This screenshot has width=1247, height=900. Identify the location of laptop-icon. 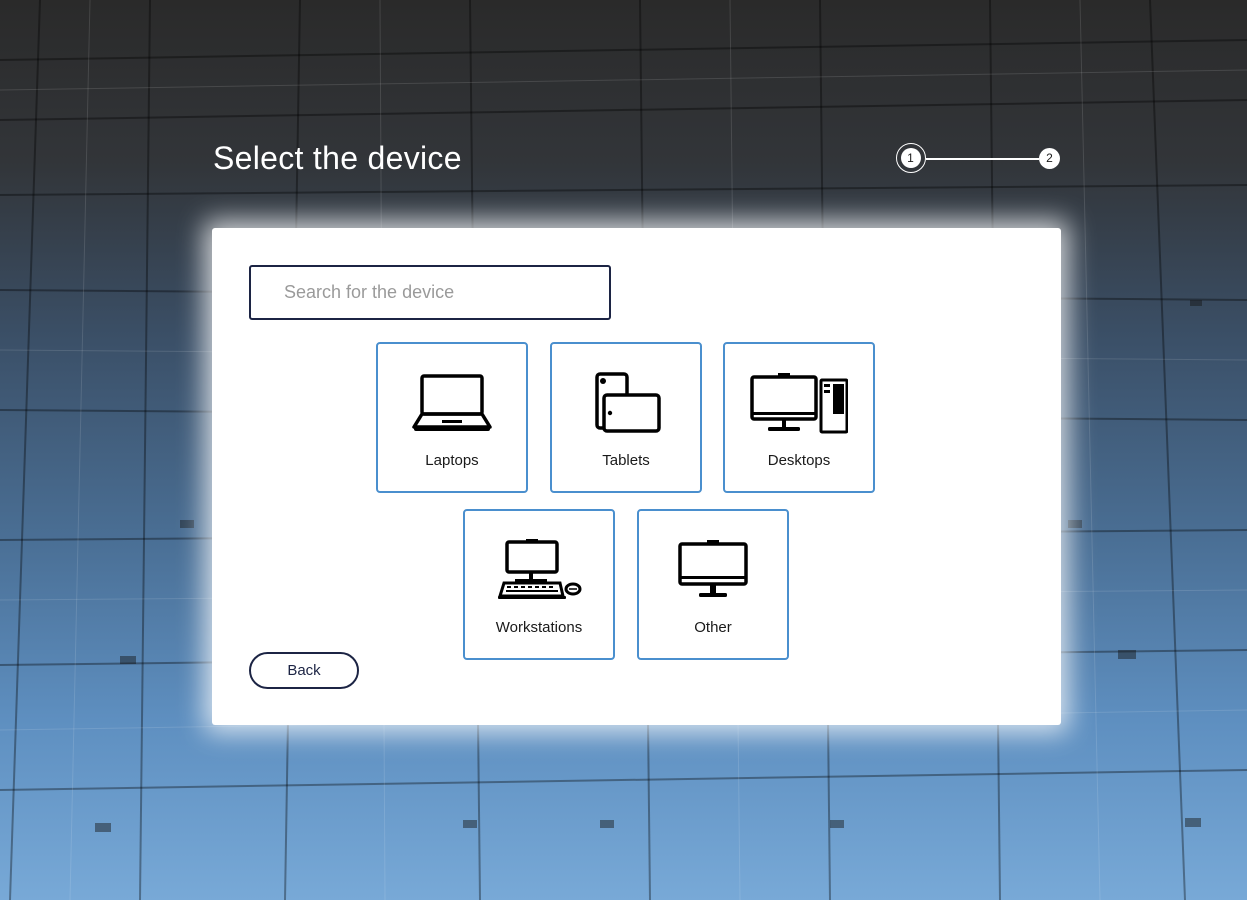
(452, 405).